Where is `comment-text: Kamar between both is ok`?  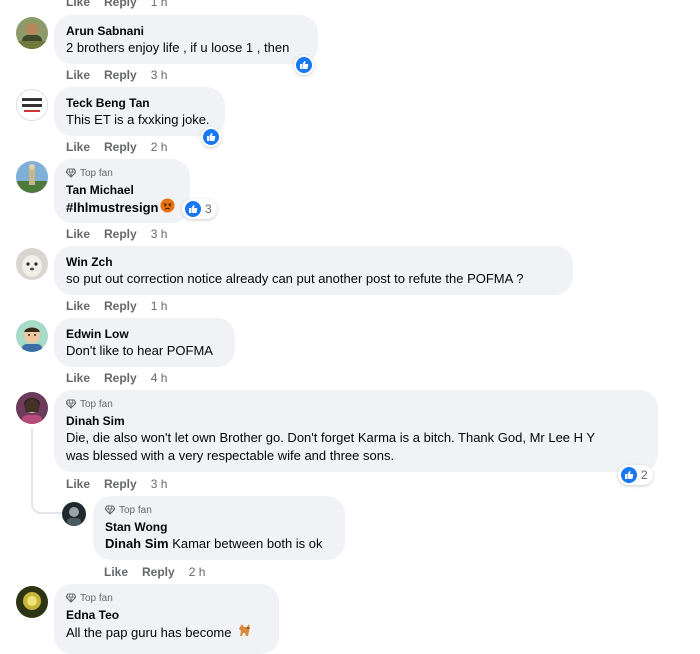
comment-text: Kamar between both is ok is located at coordinates (247, 543).